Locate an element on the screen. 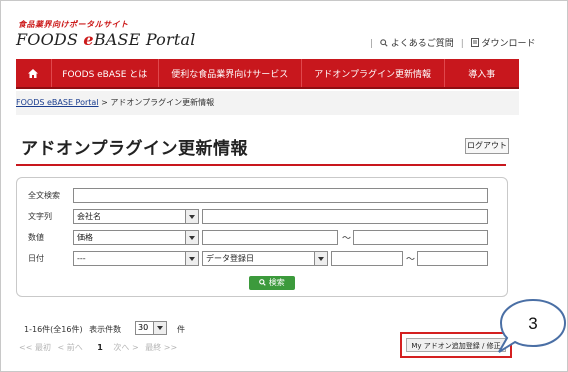 This screenshot has width=568, height=372. per-page-label: 表示件数 is located at coordinates (105, 329).